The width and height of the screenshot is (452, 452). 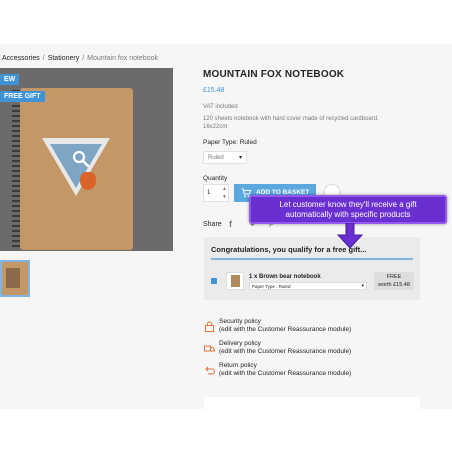 I want to click on breadcrumb-item-accessories: Accessories, so click(x=21, y=58).